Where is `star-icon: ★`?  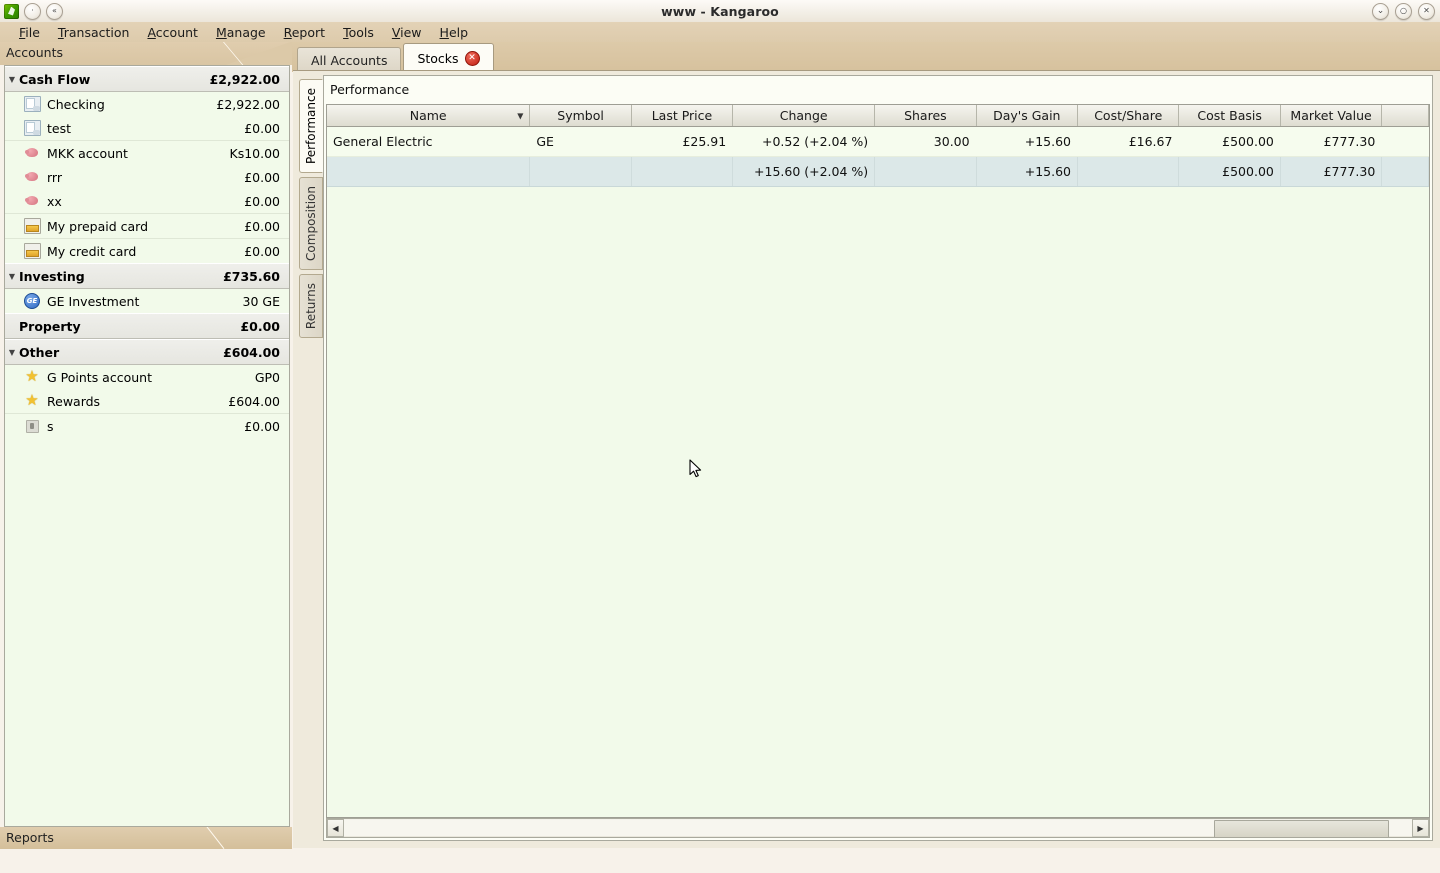
star-icon: ★ is located at coordinates (32, 376).